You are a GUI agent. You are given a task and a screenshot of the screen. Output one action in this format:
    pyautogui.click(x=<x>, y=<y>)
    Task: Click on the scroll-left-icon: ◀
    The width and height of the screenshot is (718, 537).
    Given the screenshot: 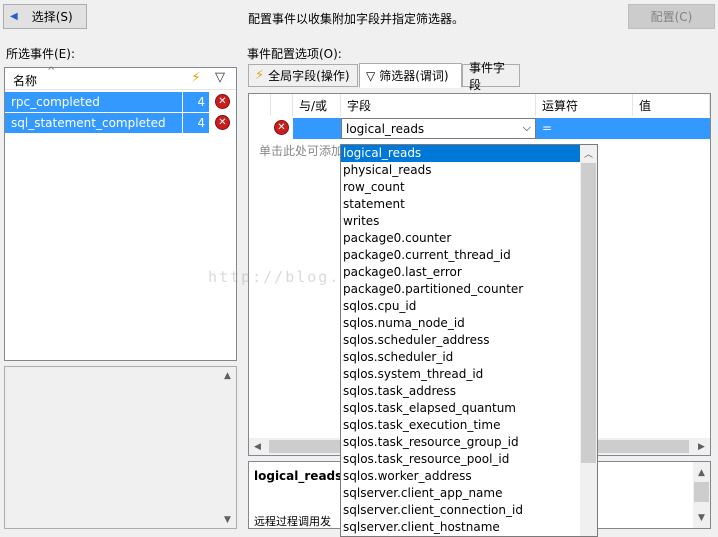 What is the action you would take?
    pyautogui.click(x=257, y=446)
    